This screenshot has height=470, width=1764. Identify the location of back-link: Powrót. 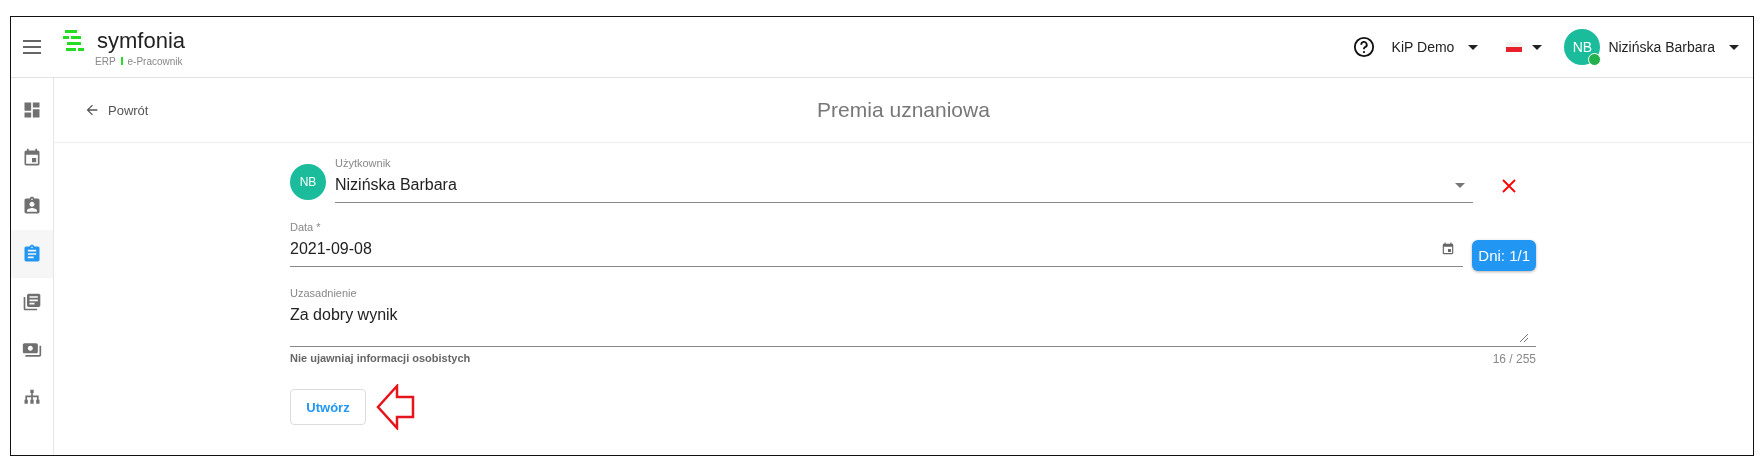
(116, 110).